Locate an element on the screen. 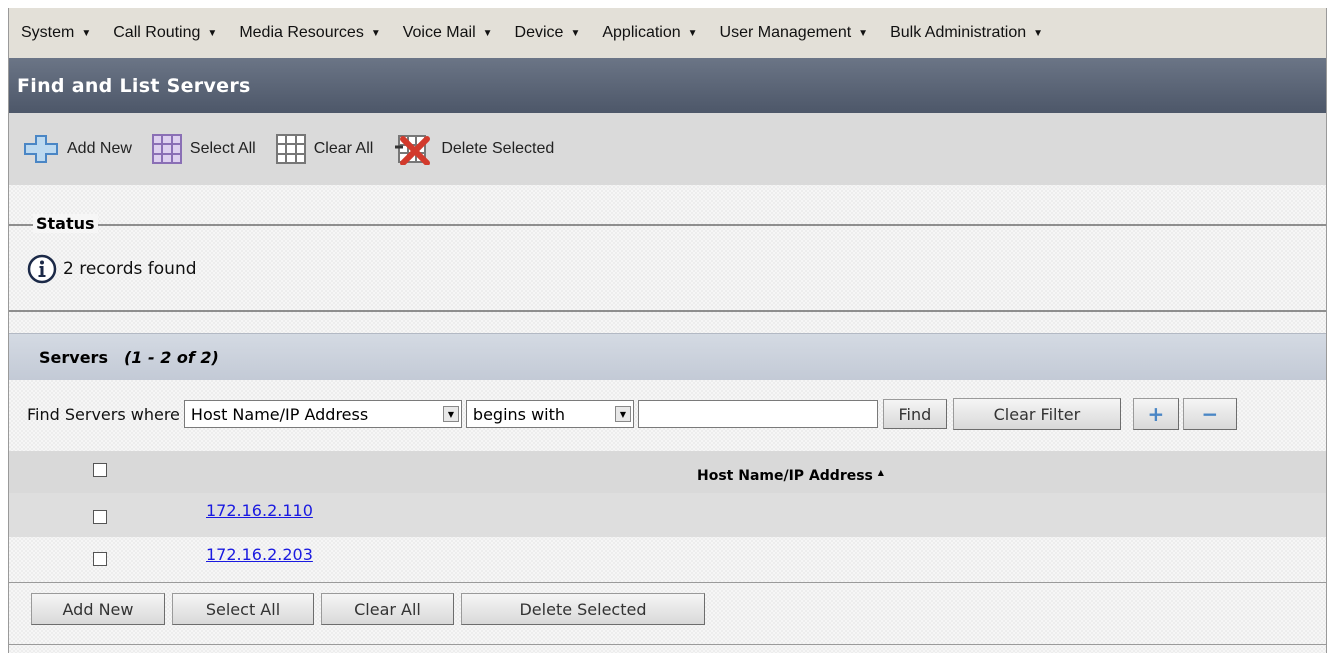 The width and height of the screenshot is (1331, 653). menu-label: Call Routing is located at coordinates (157, 32).